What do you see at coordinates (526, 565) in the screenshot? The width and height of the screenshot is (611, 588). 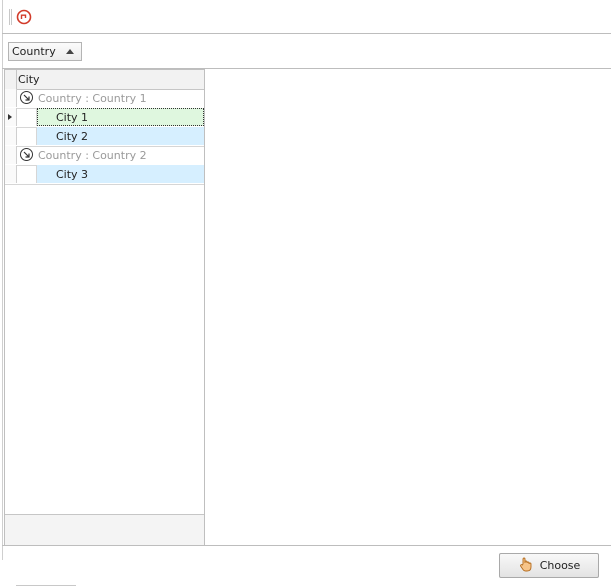 I see `hand-pointer-icon` at bounding box center [526, 565].